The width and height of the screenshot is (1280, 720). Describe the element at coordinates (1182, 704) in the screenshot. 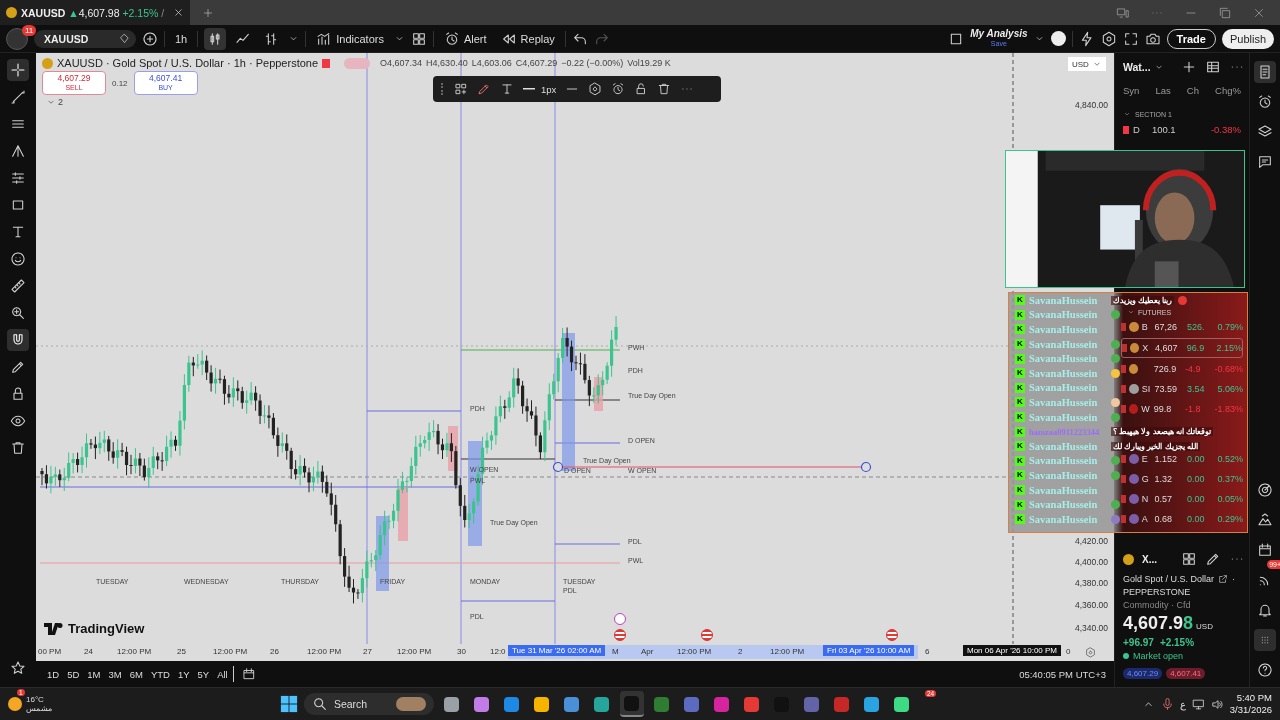

I see `keyboard-language: ع` at that location.